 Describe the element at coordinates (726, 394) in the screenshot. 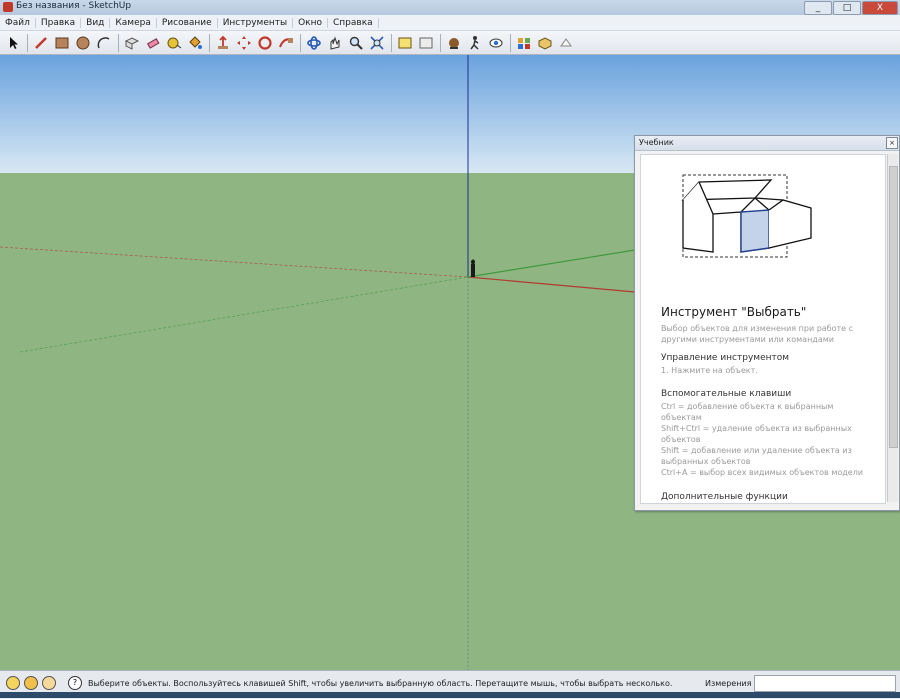

I see `section2-title: Вспомогательные клавиши` at that location.